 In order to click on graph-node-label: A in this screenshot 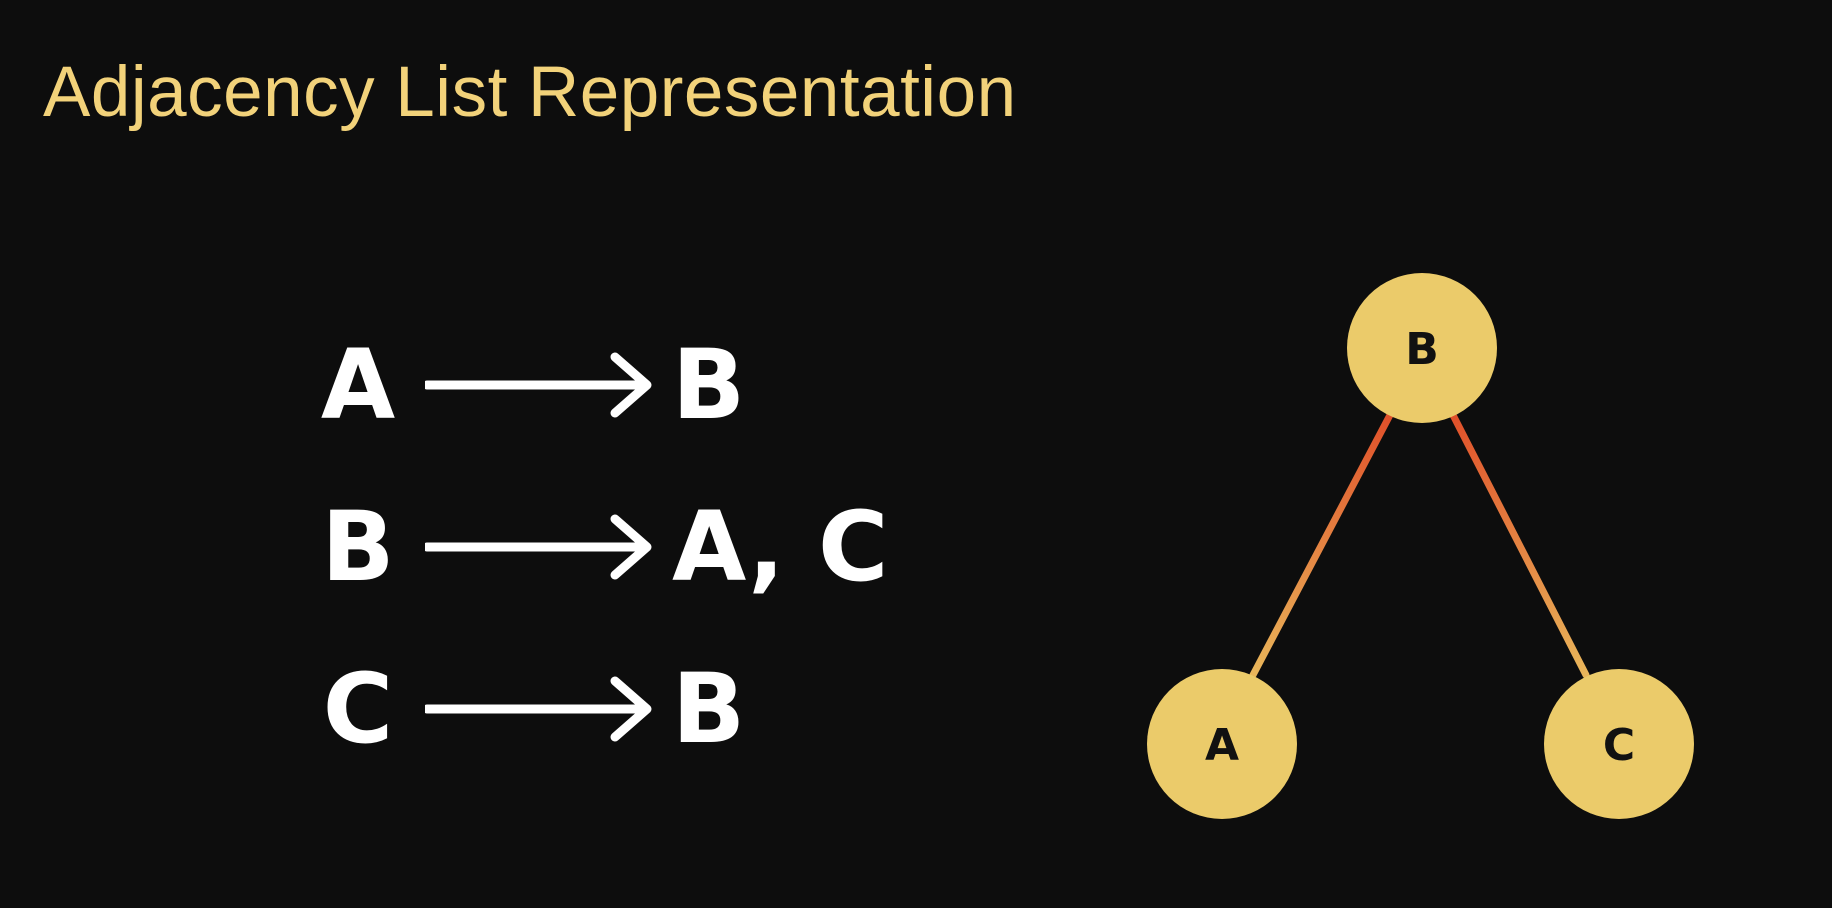, I will do `click(1222, 745)`.